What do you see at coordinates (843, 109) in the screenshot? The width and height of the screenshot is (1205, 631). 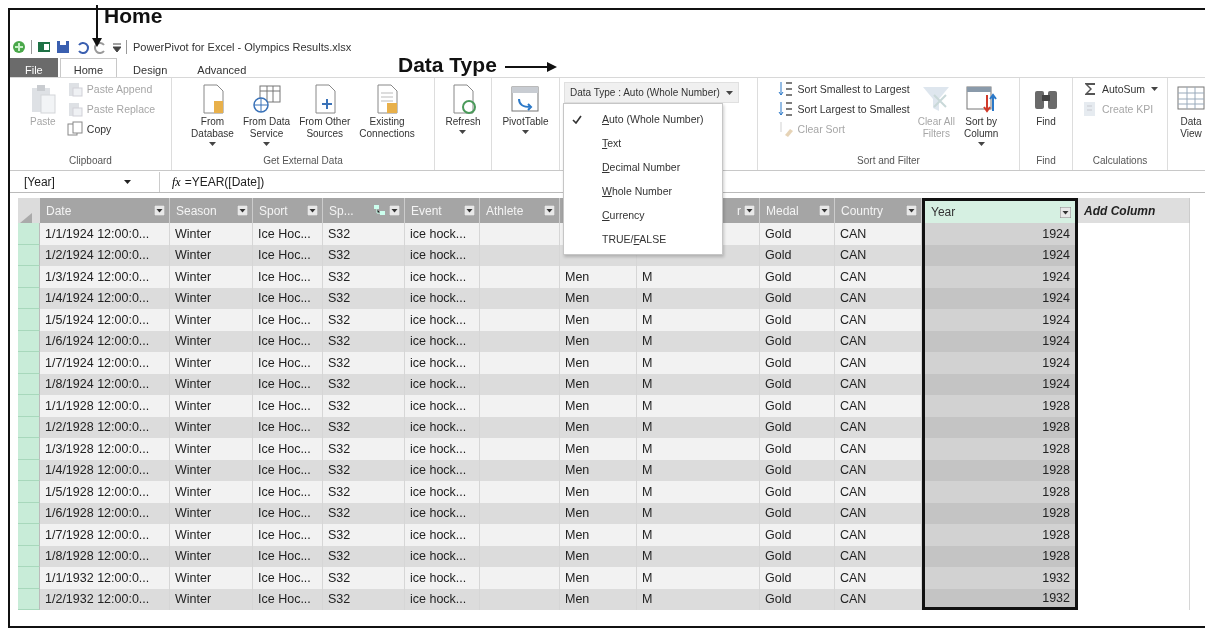 I see `ribbon-button: Sort Largest to Smallest` at bounding box center [843, 109].